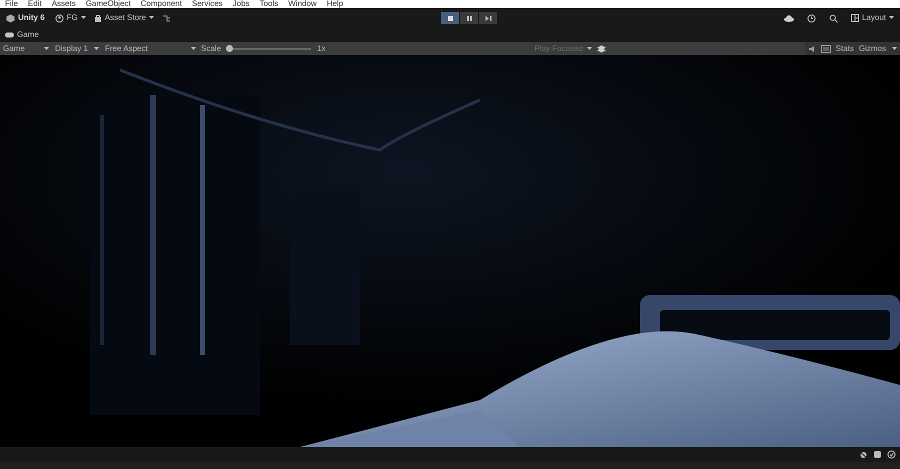 The width and height of the screenshot is (900, 469). What do you see at coordinates (11, 4) in the screenshot?
I see `menu-item: File` at bounding box center [11, 4].